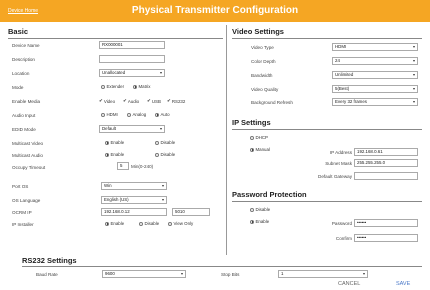 The width and height of the screenshot is (430, 290). What do you see at coordinates (403, 284) in the screenshot?
I see `save-button: SAVE` at bounding box center [403, 284].